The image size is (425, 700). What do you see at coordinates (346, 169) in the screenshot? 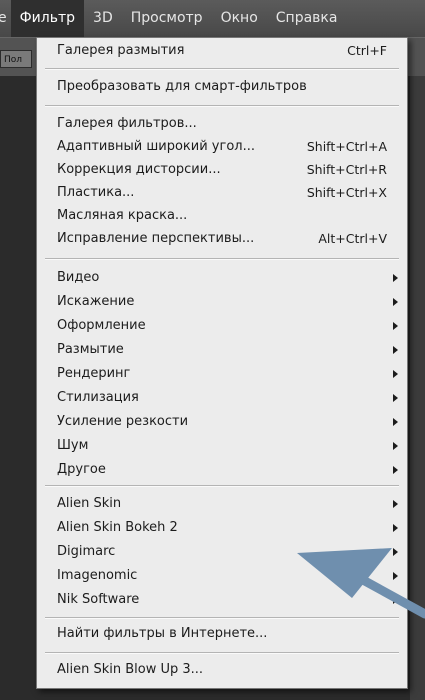
I see `menu-item-shortcut: Shift+Ctrl+R` at bounding box center [346, 169].